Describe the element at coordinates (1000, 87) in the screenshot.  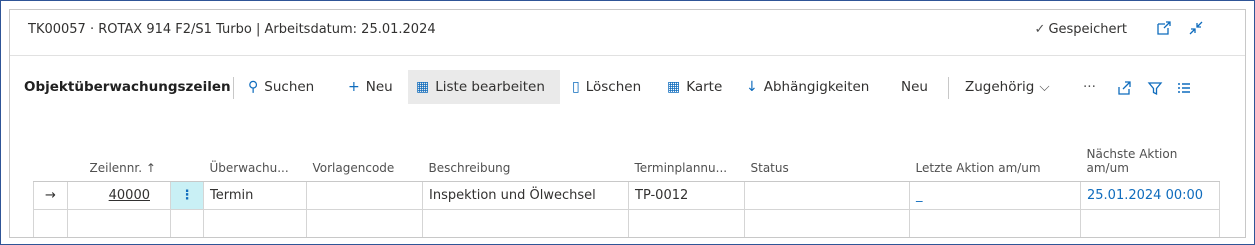
I see `related-label: Zugehörig` at that location.